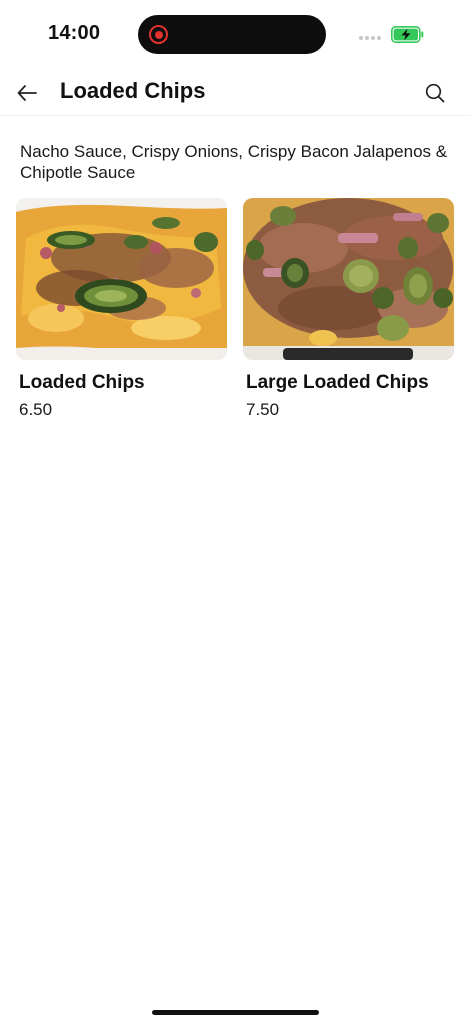 Image resolution: width=471 pixels, height=1024 pixels. I want to click on arrow-left-icon, so click(27, 93).